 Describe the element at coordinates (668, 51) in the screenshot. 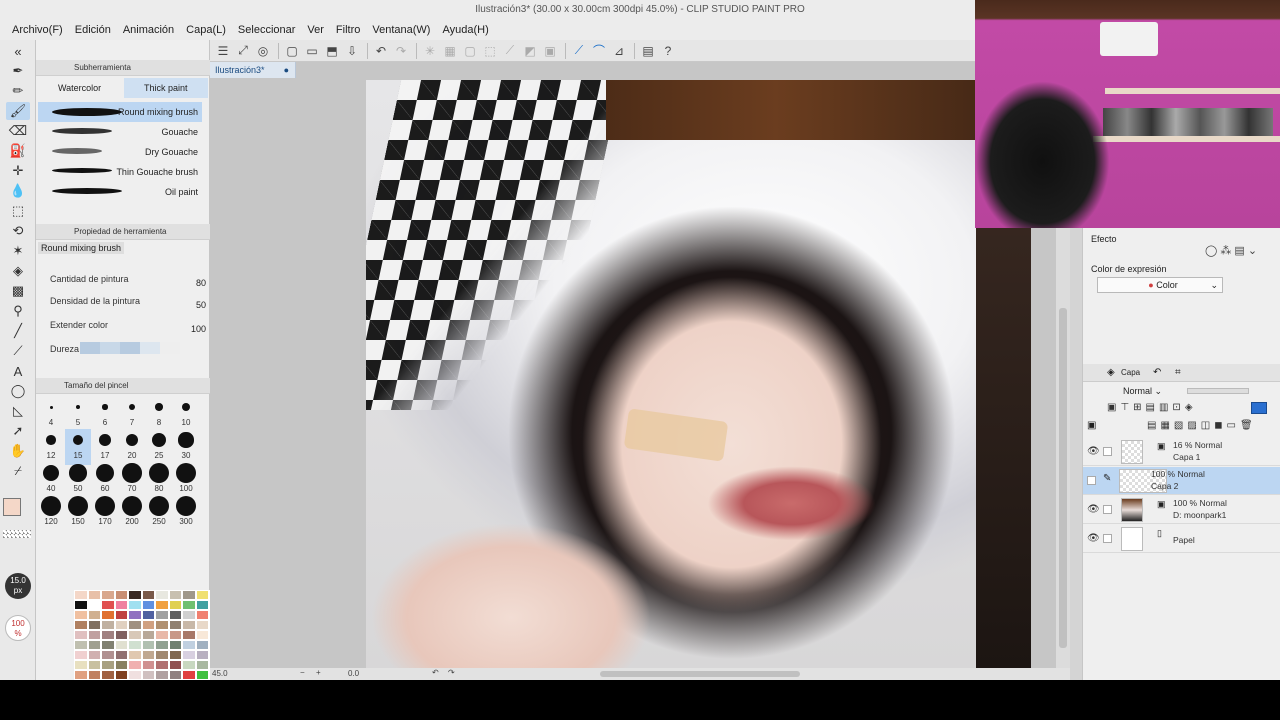

I see `help-icon: ?` at that location.